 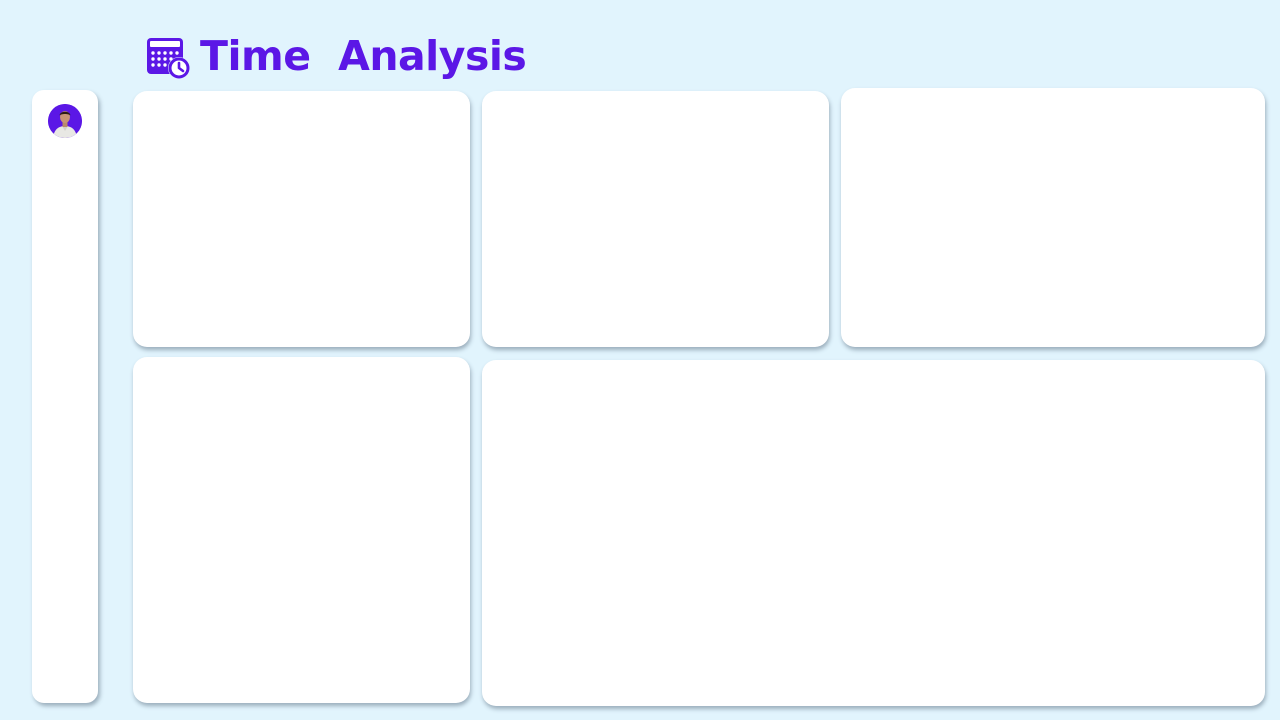 I want to click on page-header: Time Analysis, so click(x=335, y=56).